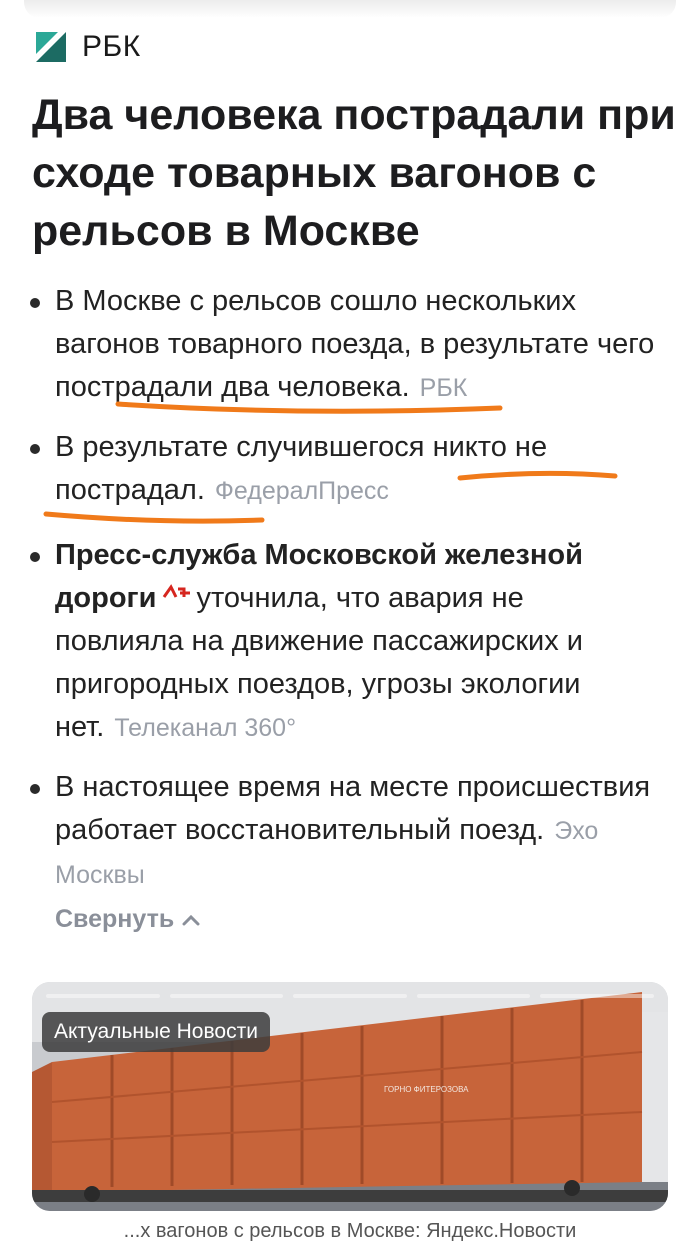 This screenshot has width=700, height=1243. Describe the element at coordinates (115, 919) in the screenshot. I see `collapse-label: Свернуть` at that location.